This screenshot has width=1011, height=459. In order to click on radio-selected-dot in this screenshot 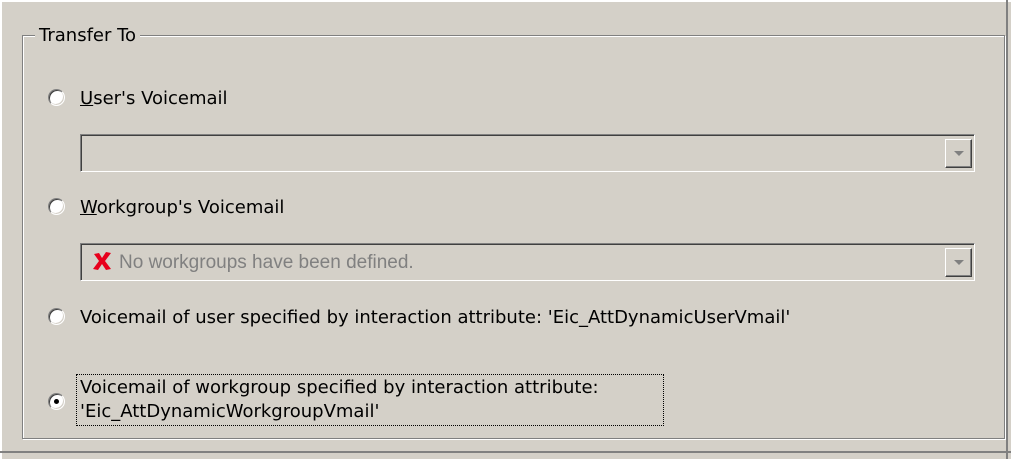, I will do `click(56, 401)`.